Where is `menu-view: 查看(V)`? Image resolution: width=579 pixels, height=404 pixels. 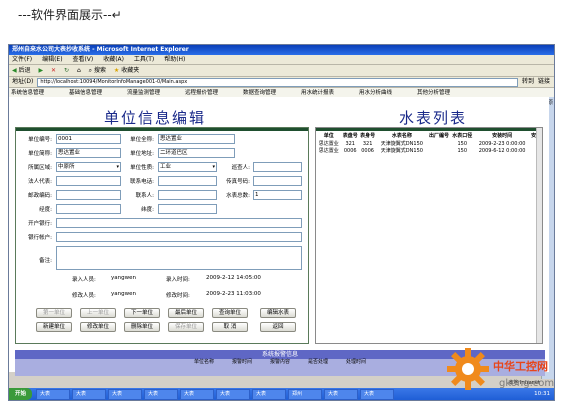
menu-view: 查看(V) is located at coordinates (82, 59).